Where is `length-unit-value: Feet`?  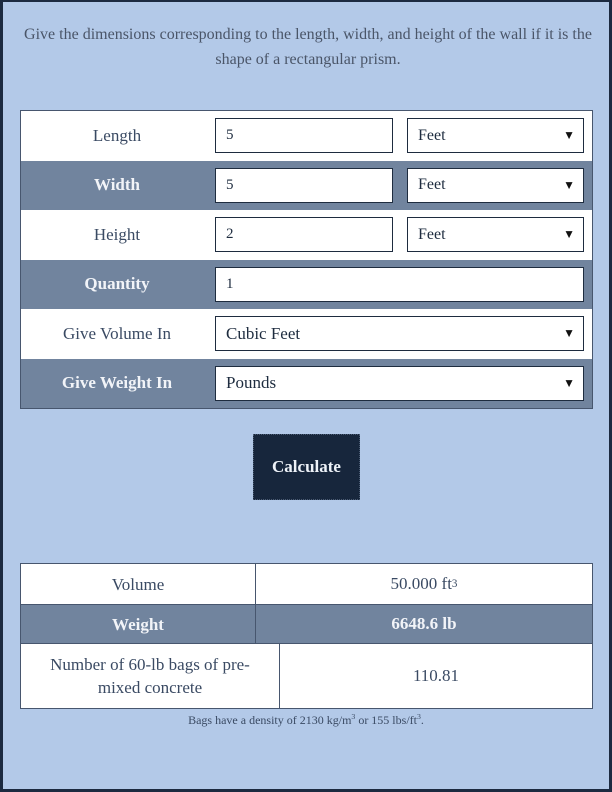 length-unit-value: Feet is located at coordinates (432, 135).